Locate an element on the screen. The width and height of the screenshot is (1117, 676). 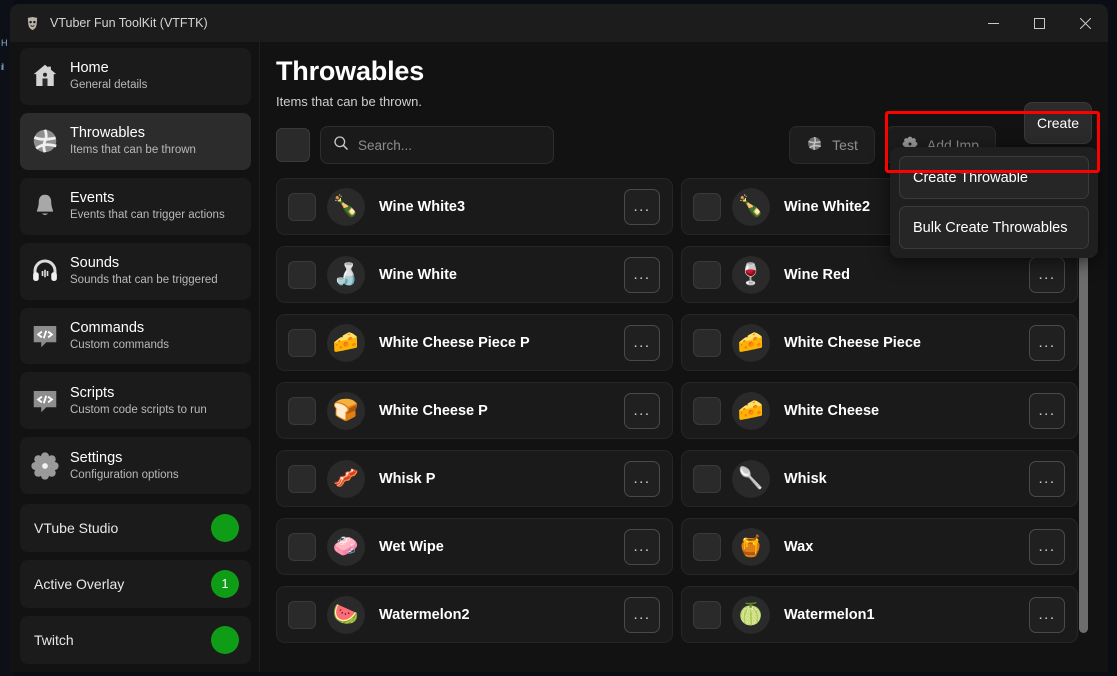
maximize-icon is located at coordinates (1039, 23).